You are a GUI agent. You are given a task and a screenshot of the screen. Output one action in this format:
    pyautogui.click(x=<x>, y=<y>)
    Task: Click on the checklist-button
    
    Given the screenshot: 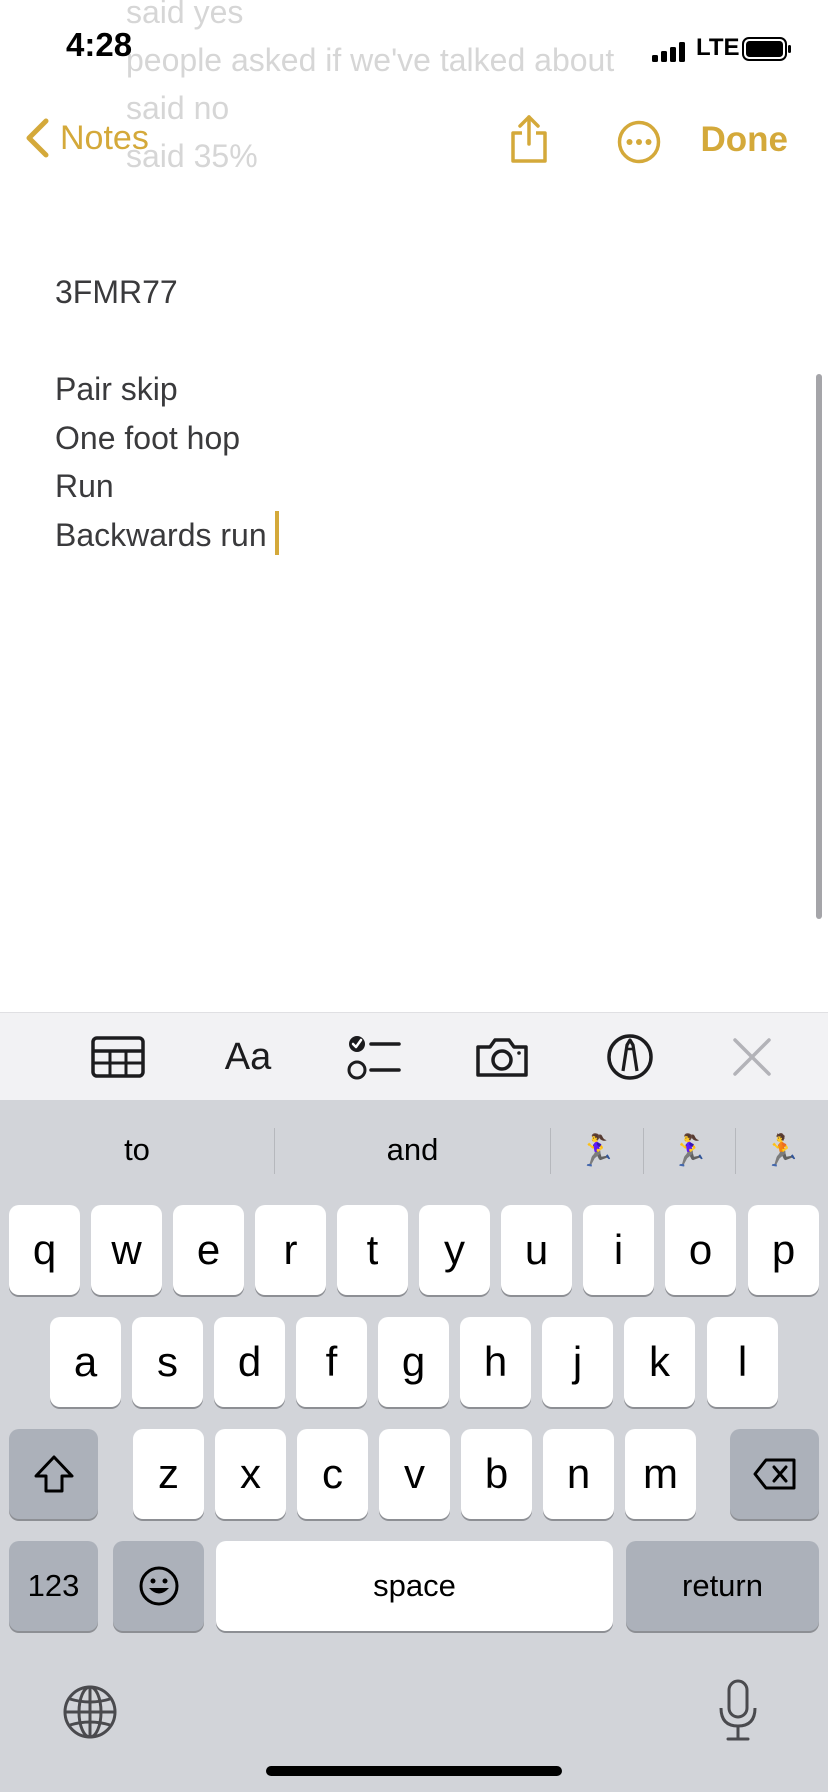 What is the action you would take?
    pyautogui.click(x=375, y=1057)
    